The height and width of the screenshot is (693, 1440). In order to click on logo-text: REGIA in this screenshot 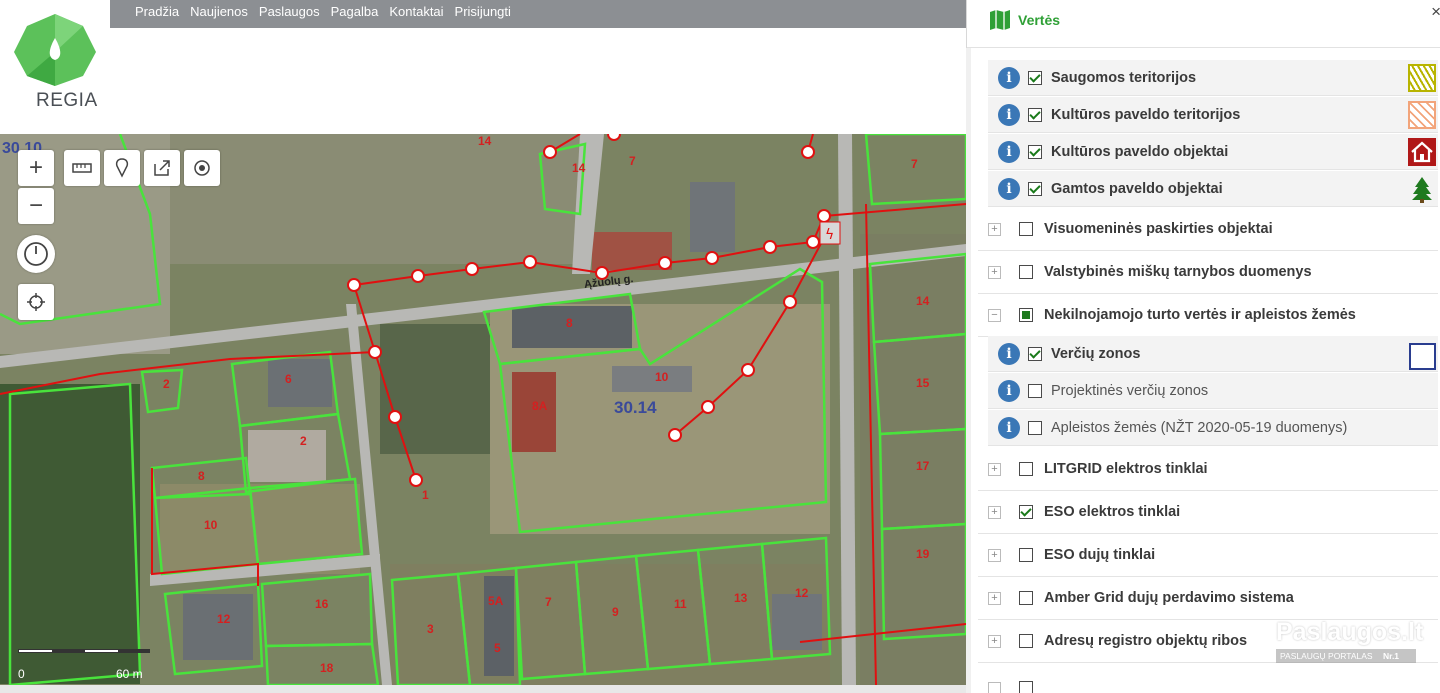, I will do `click(67, 100)`.